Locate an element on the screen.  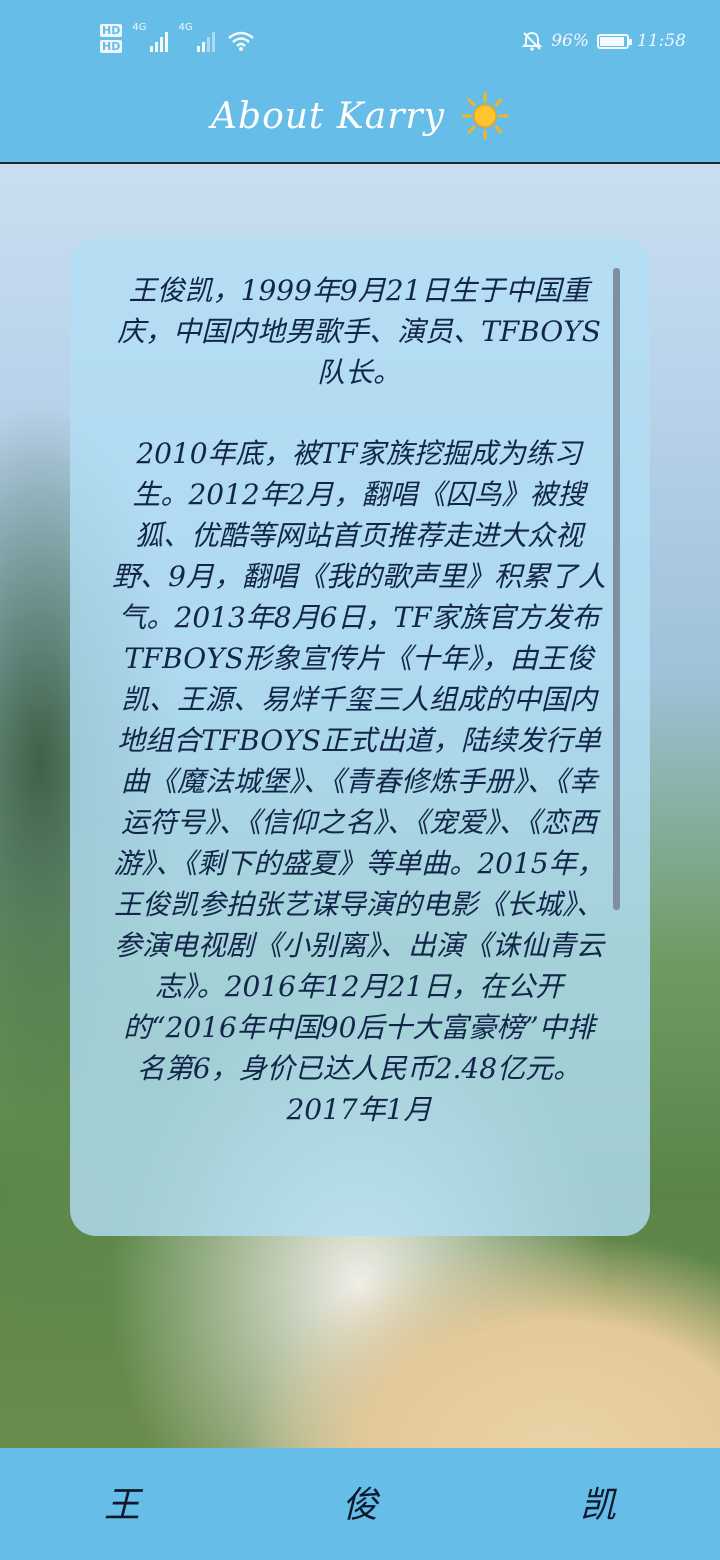
bottom-char-1: 王 is located at coordinates (122, 1505).